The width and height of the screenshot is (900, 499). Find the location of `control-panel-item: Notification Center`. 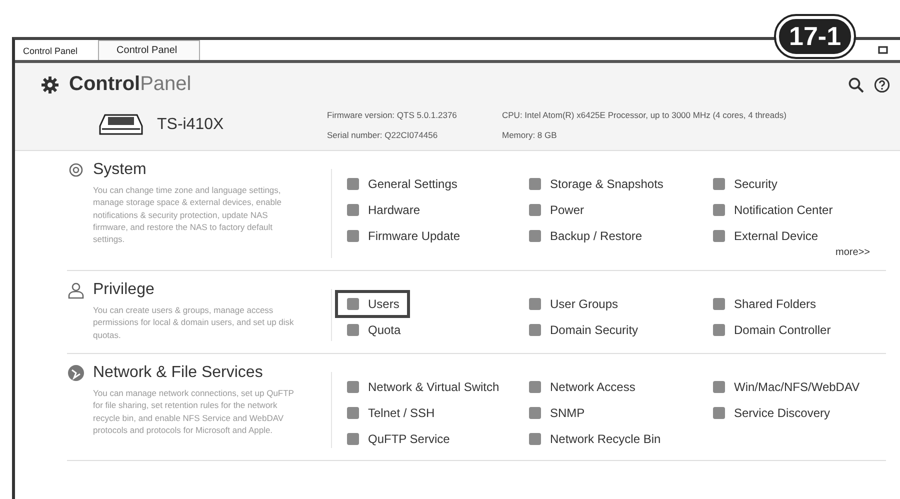

control-panel-item: Notification Center is located at coordinates (772, 210).